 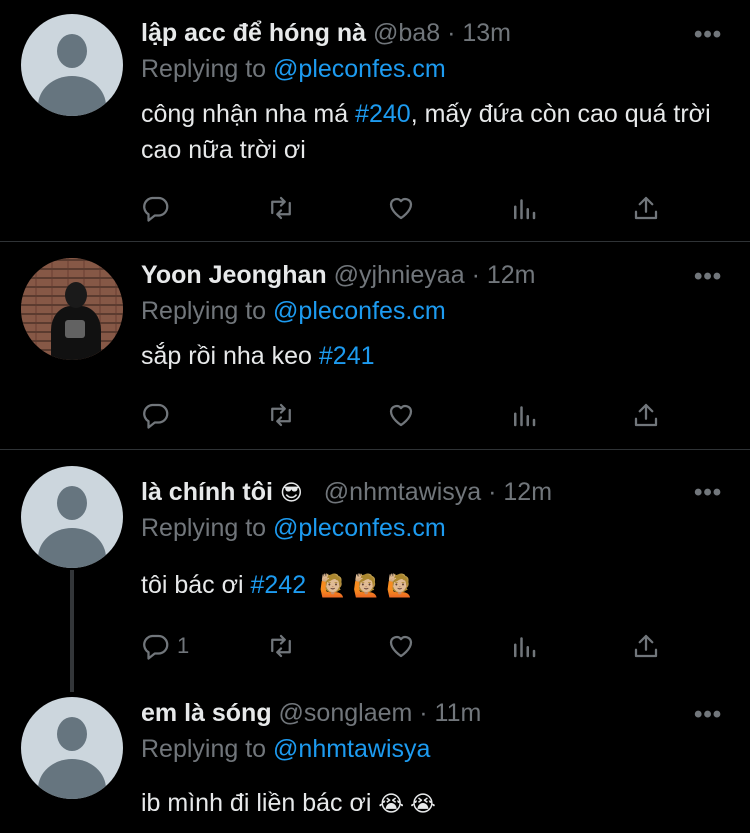 What do you see at coordinates (407, 803) in the screenshot?
I see `crying-face-emoji: 😭 😭` at bounding box center [407, 803].